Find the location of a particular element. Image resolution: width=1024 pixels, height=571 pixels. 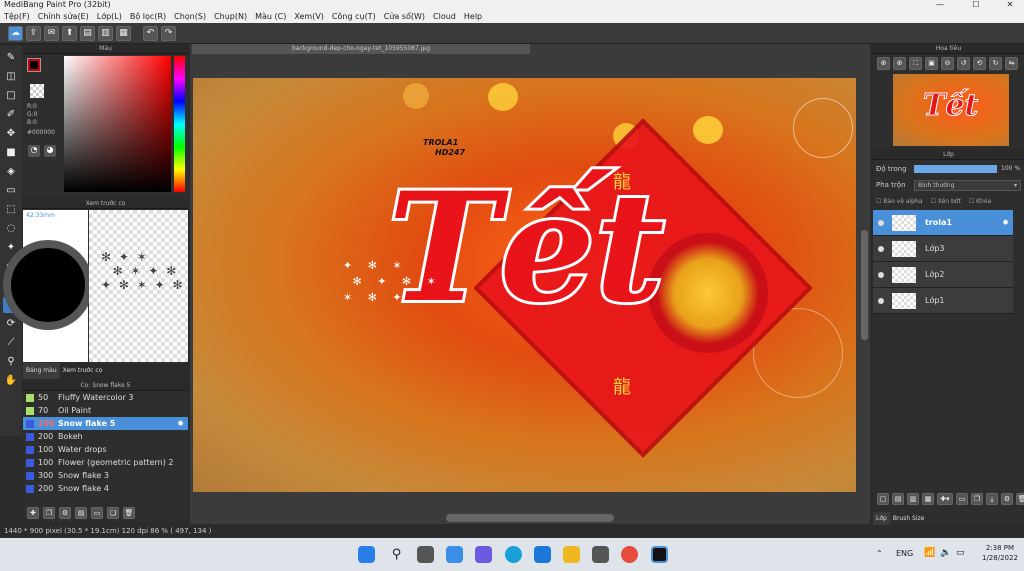

brush-settings-icon: ⚙ is located at coordinates (65, 513).